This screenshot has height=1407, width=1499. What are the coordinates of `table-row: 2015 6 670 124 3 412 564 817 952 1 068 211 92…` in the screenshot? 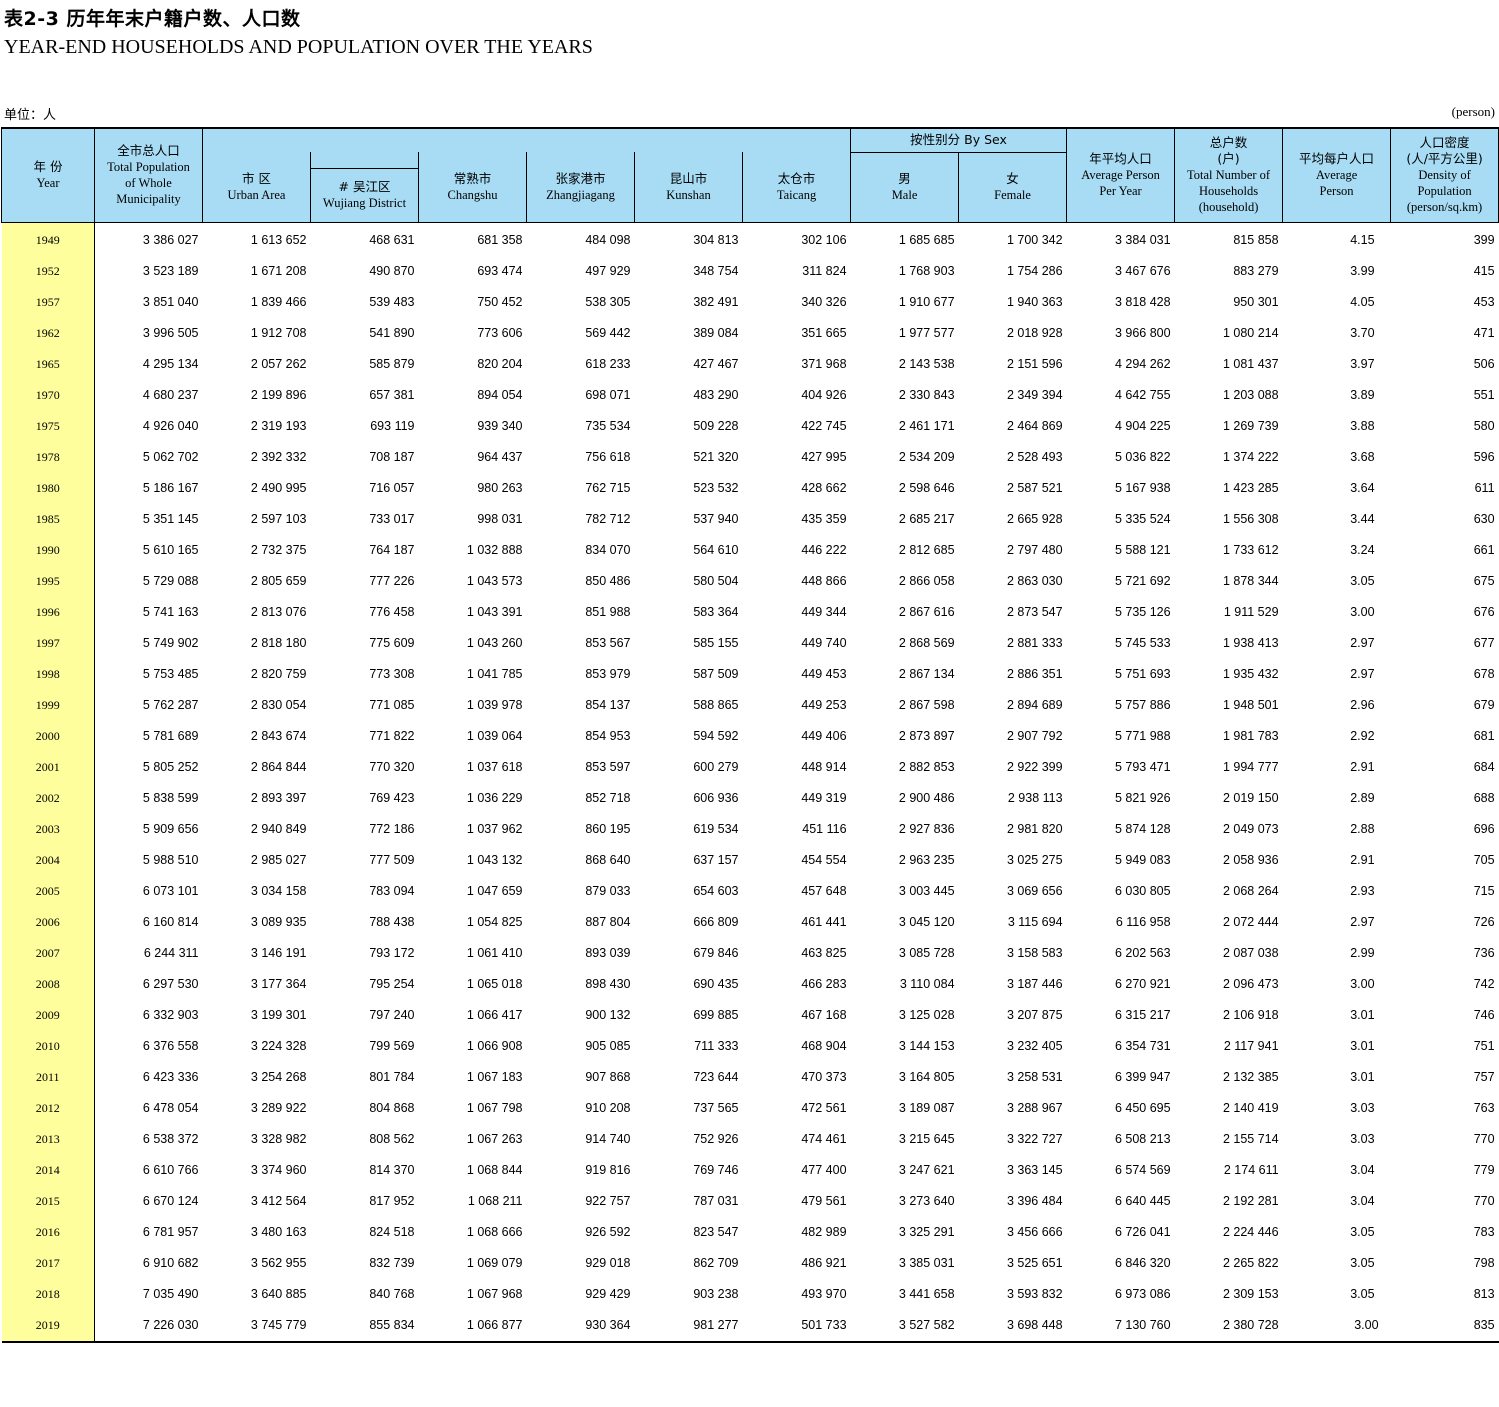 It's located at (750, 1201).